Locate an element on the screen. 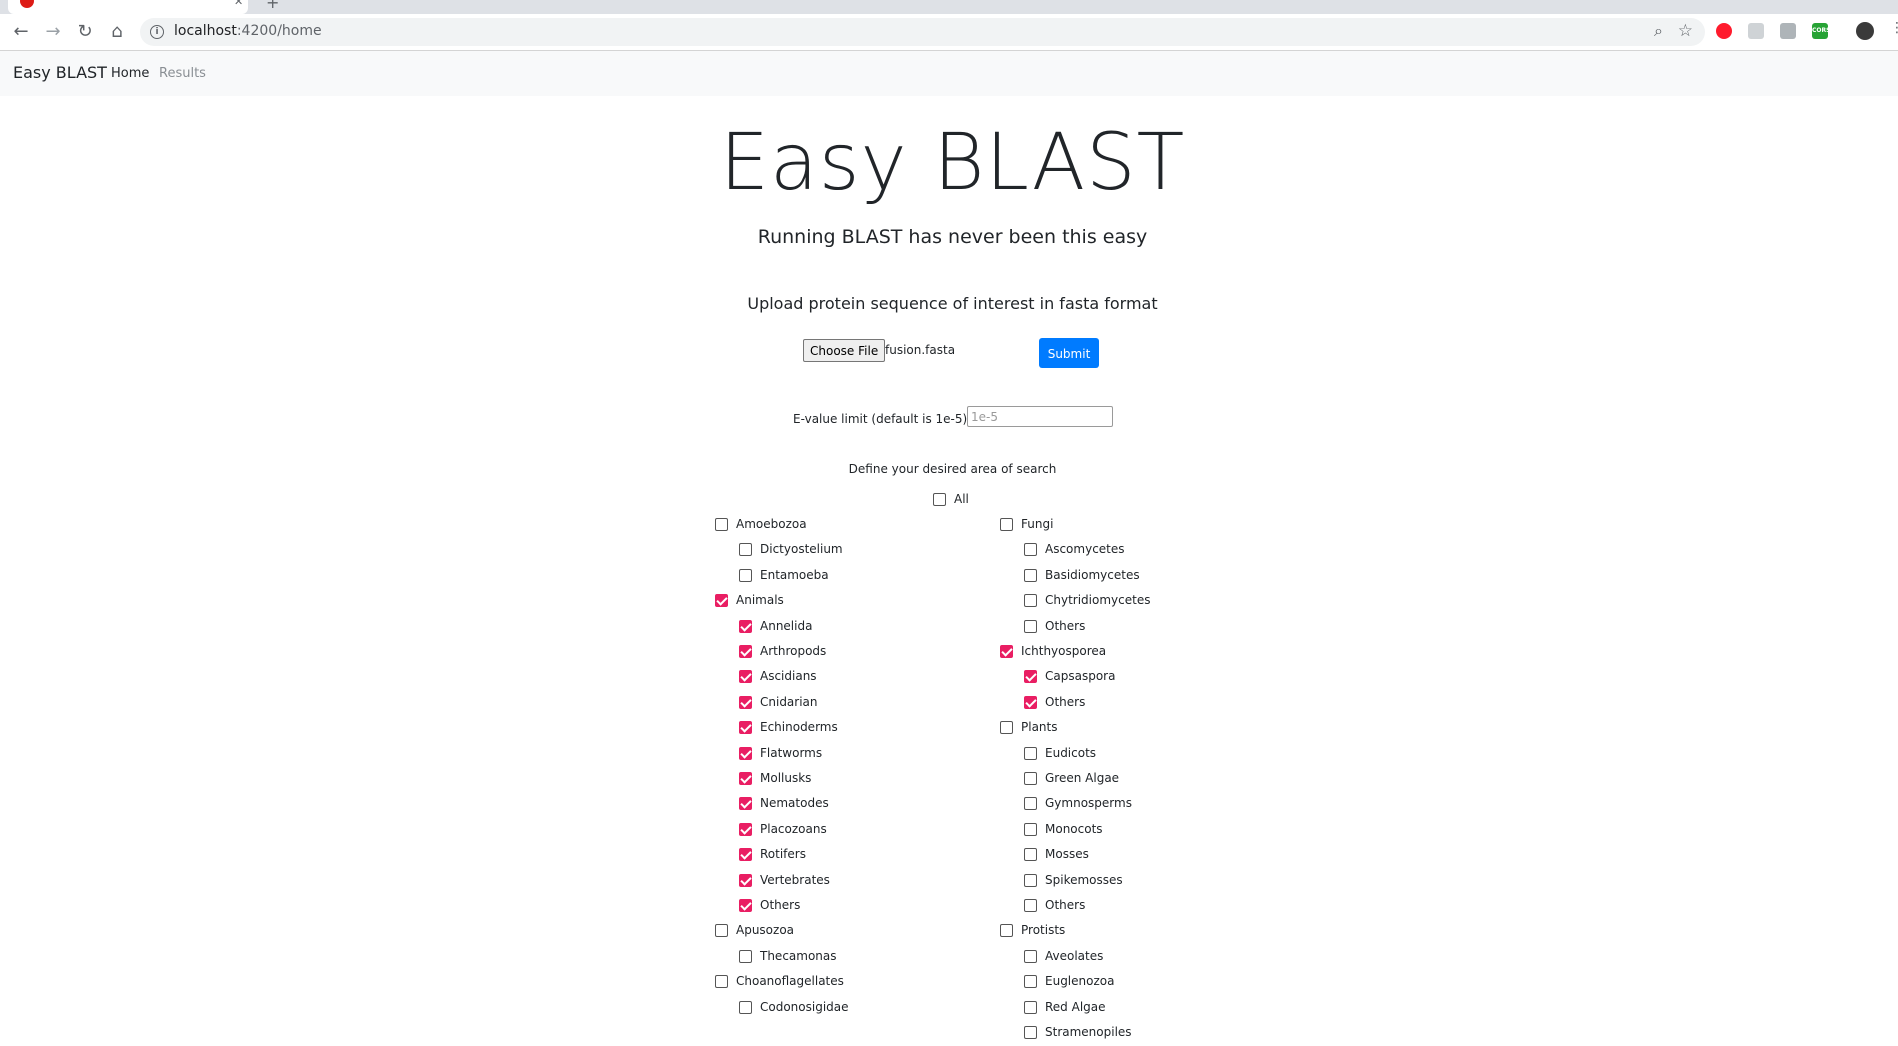  checkbox-mosses is located at coordinates (1030, 854).